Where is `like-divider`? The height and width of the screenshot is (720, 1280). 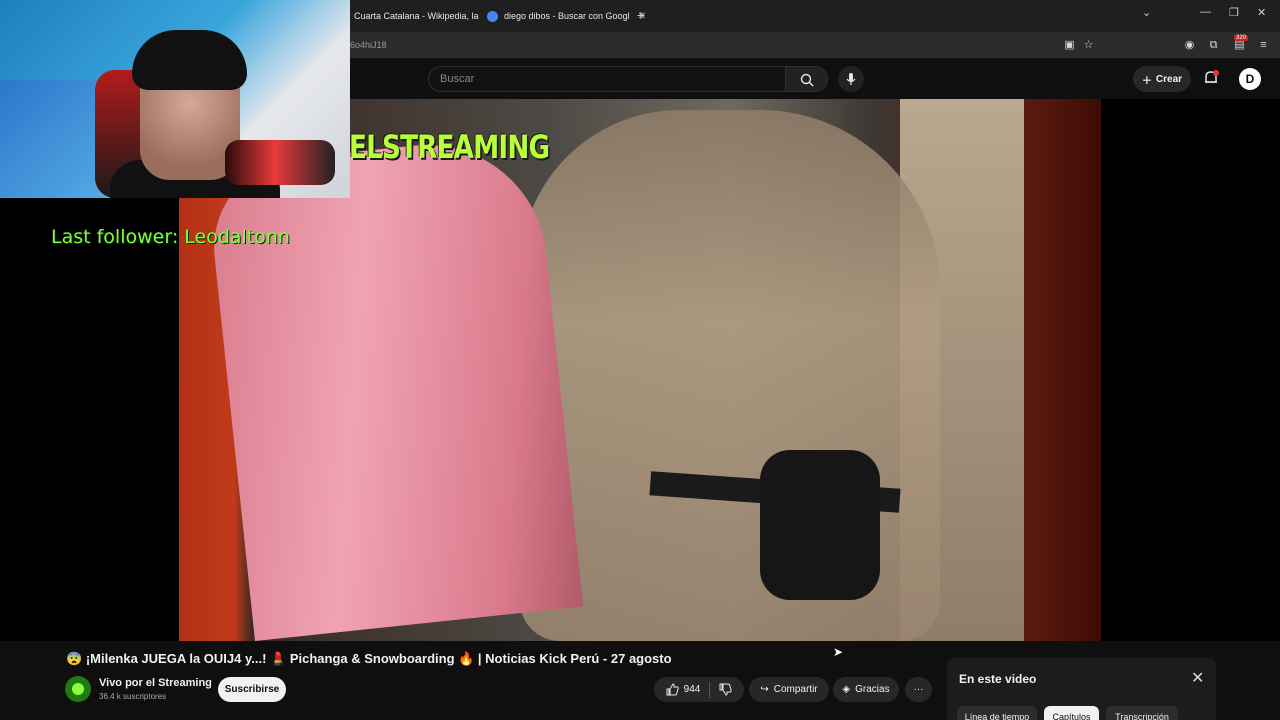
like-divider is located at coordinates (710, 689).